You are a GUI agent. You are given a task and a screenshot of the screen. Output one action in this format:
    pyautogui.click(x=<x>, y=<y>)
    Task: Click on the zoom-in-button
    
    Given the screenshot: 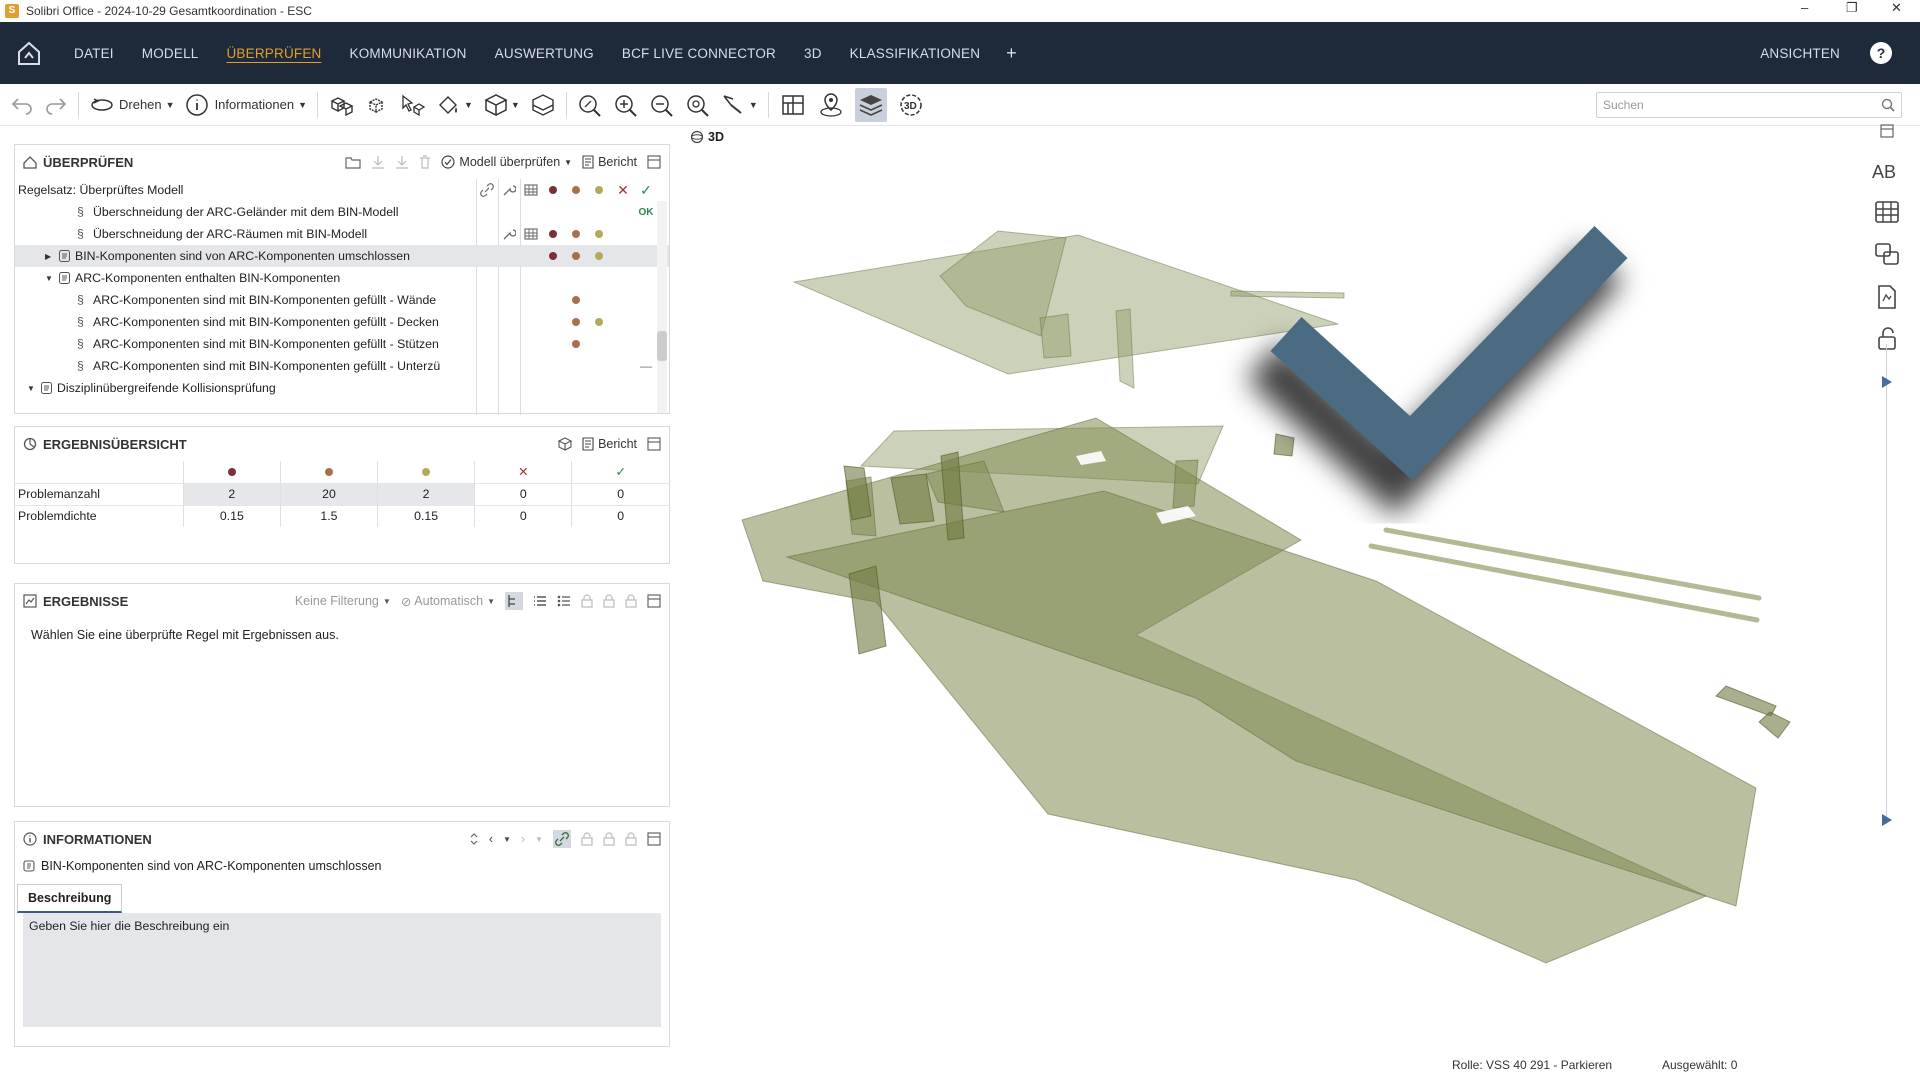 What is the action you would take?
    pyautogui.click(x=626, y=105)
    